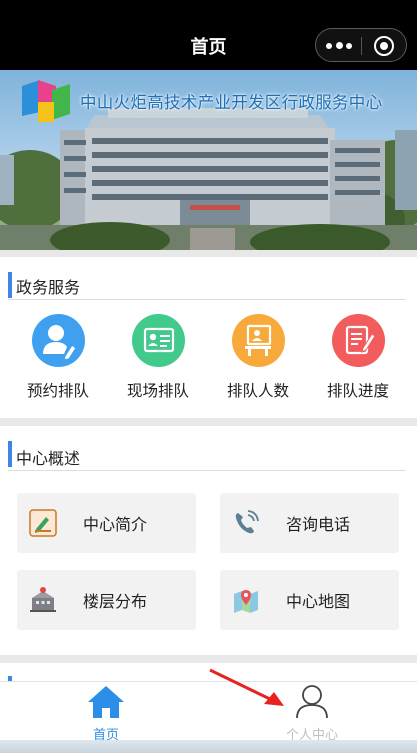 This screenshot has width=417, height=753. Describe the element at coordinates (247, 522) in the screenshot. I see `phone-icon` at that location.